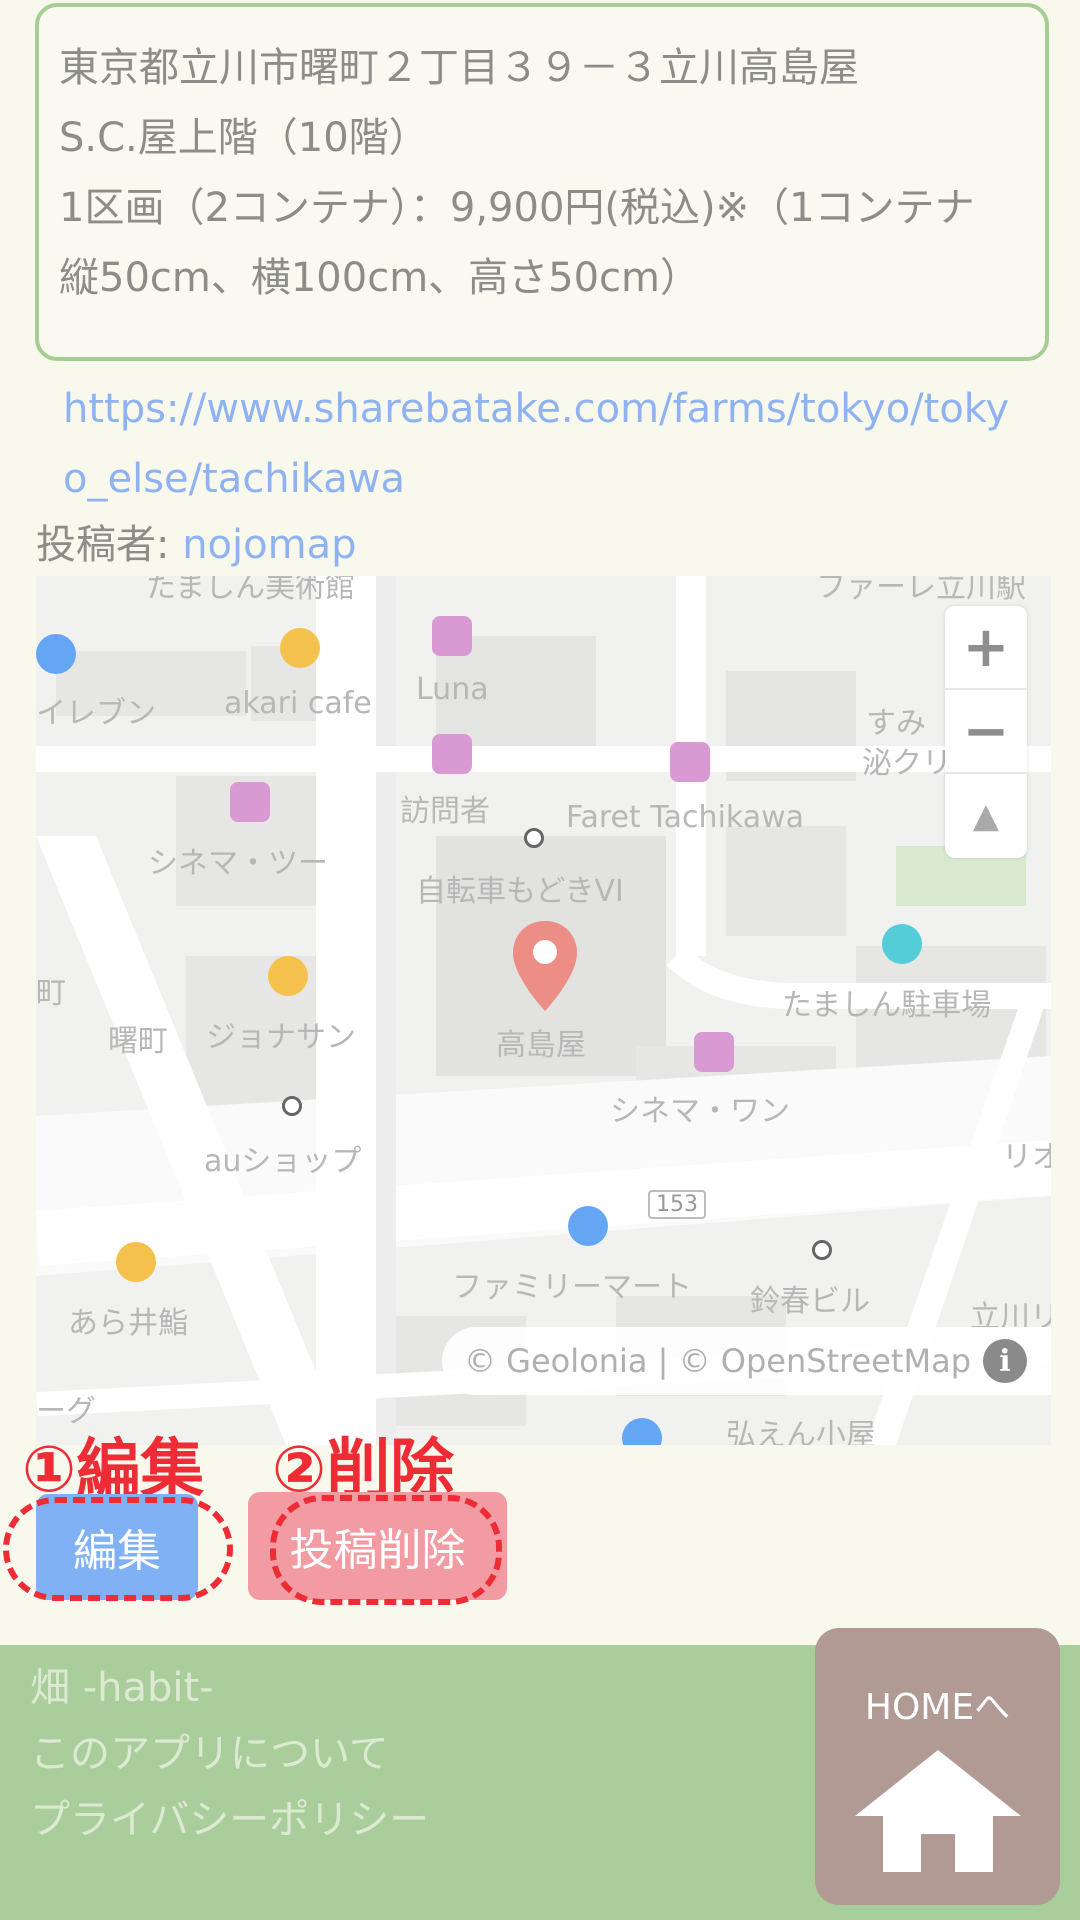  What do you see at coordinates (96, 713) in the screenshot?
I see `map-label-seven: イレブン` at bounding box center [96, 713].